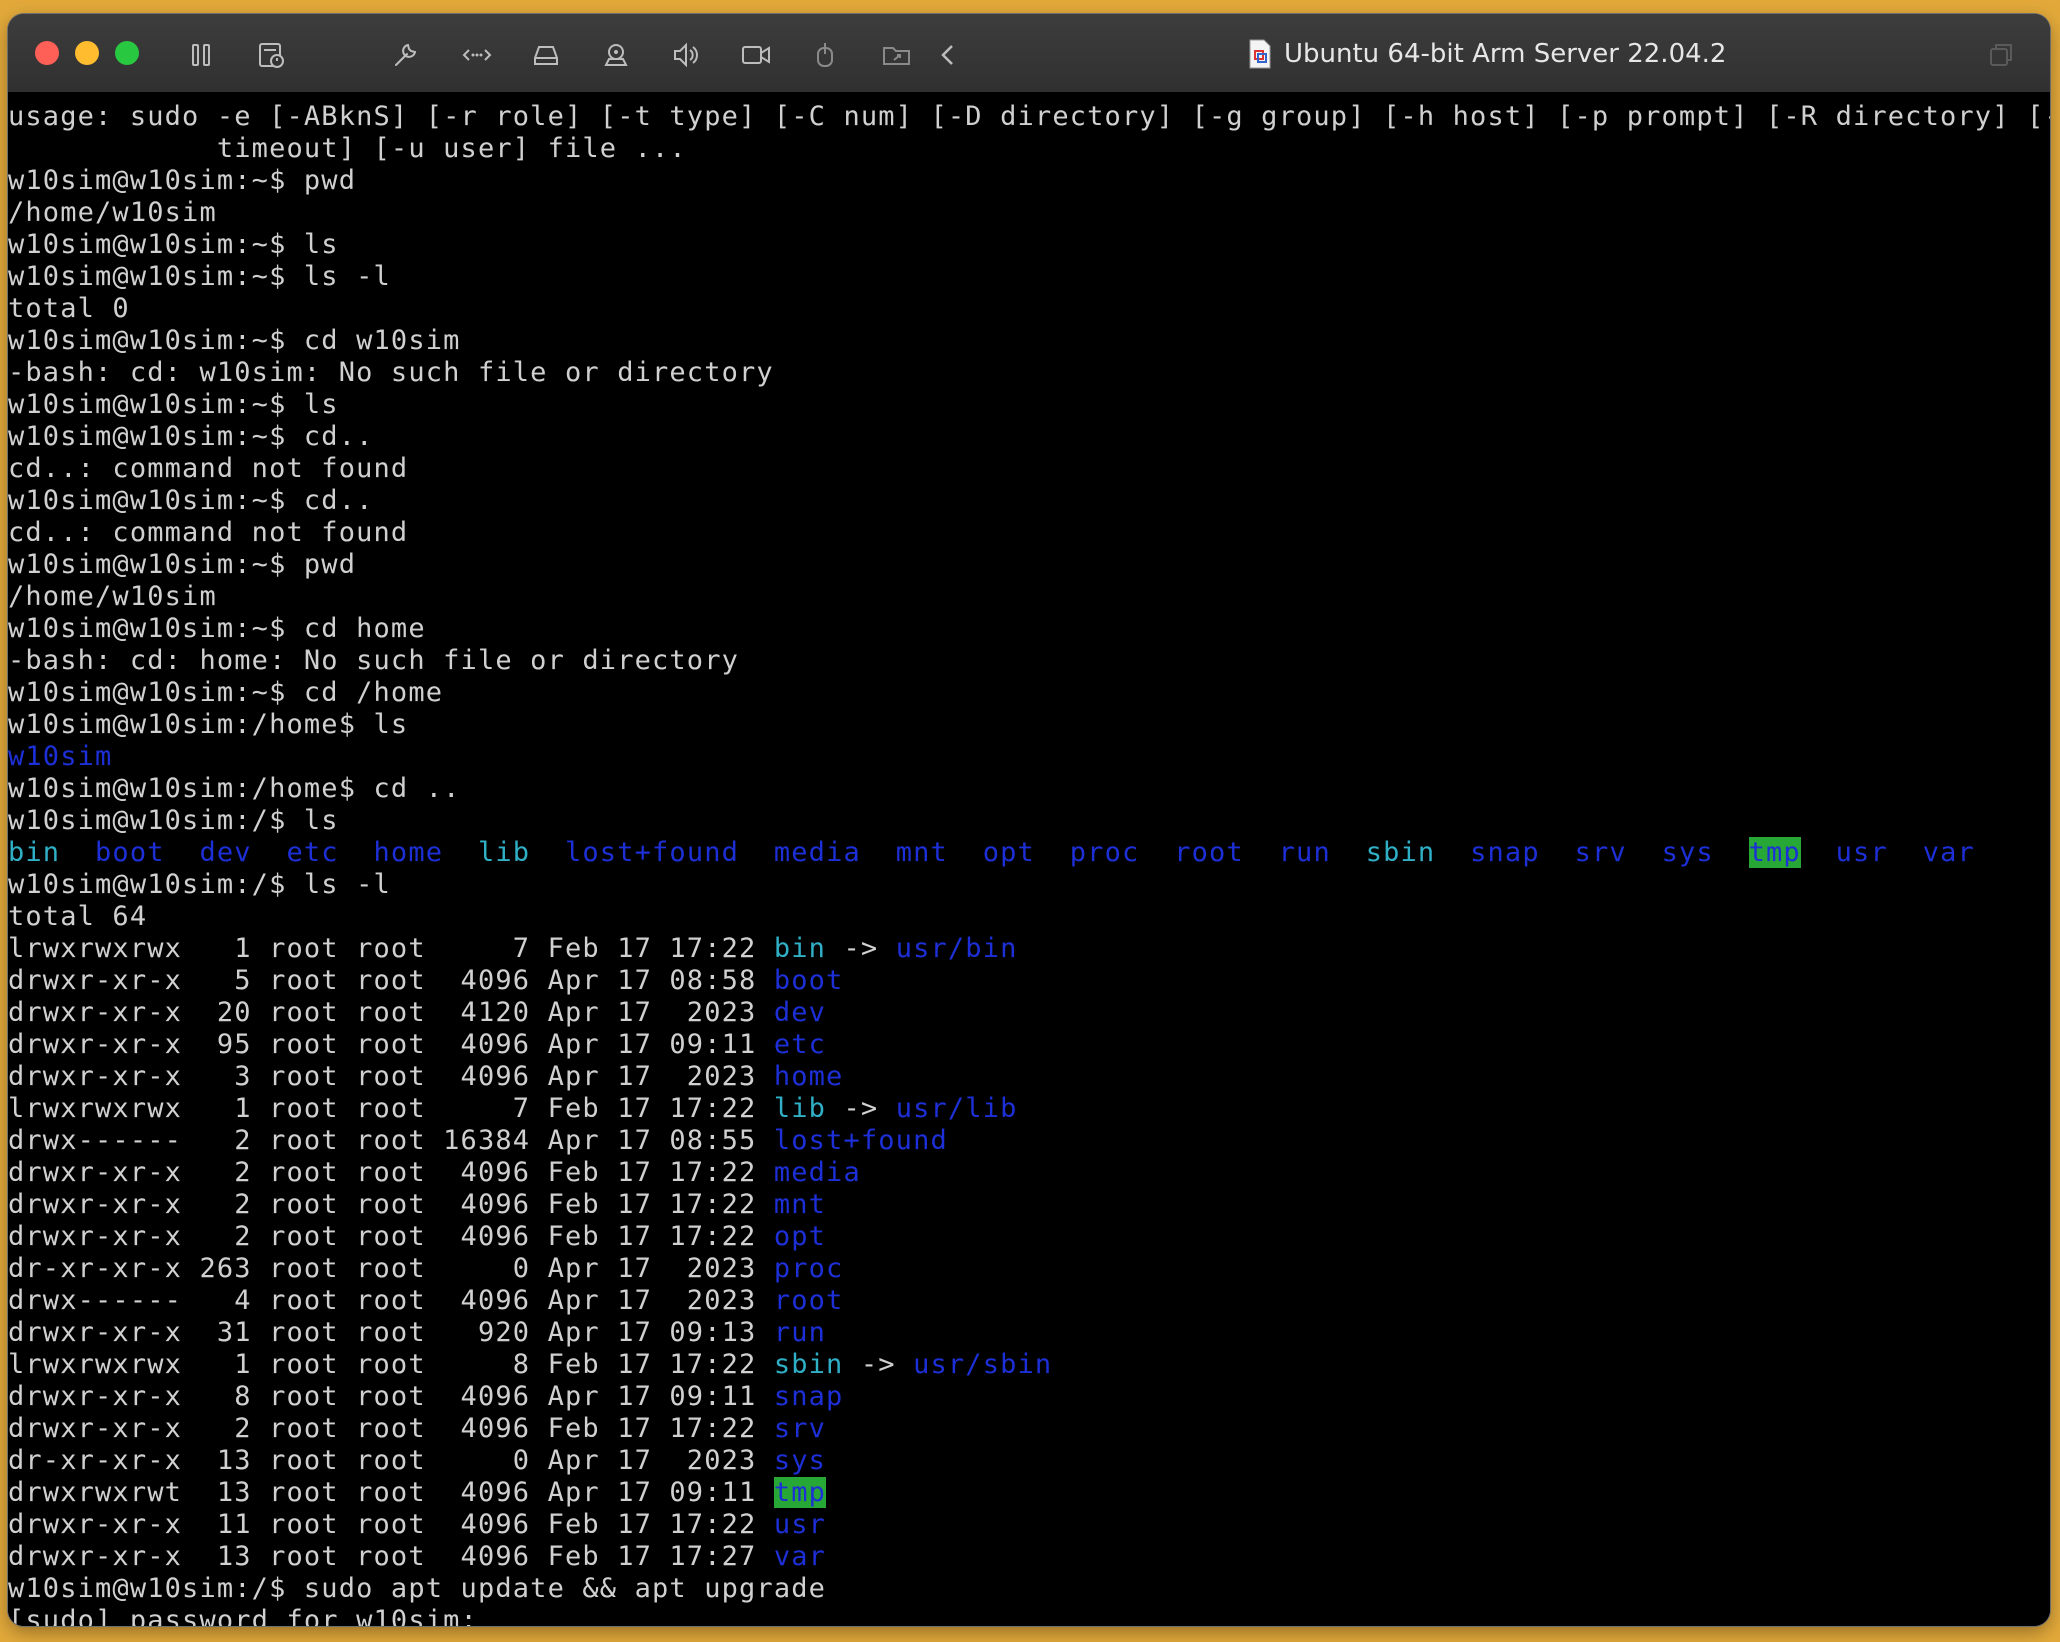 The height and width of the screenshot is (1642, 2060). I want to click on terminal-text: lrwxrwxrwx 1 root root 8 Feb 17 17:22, so click(391, 1364).